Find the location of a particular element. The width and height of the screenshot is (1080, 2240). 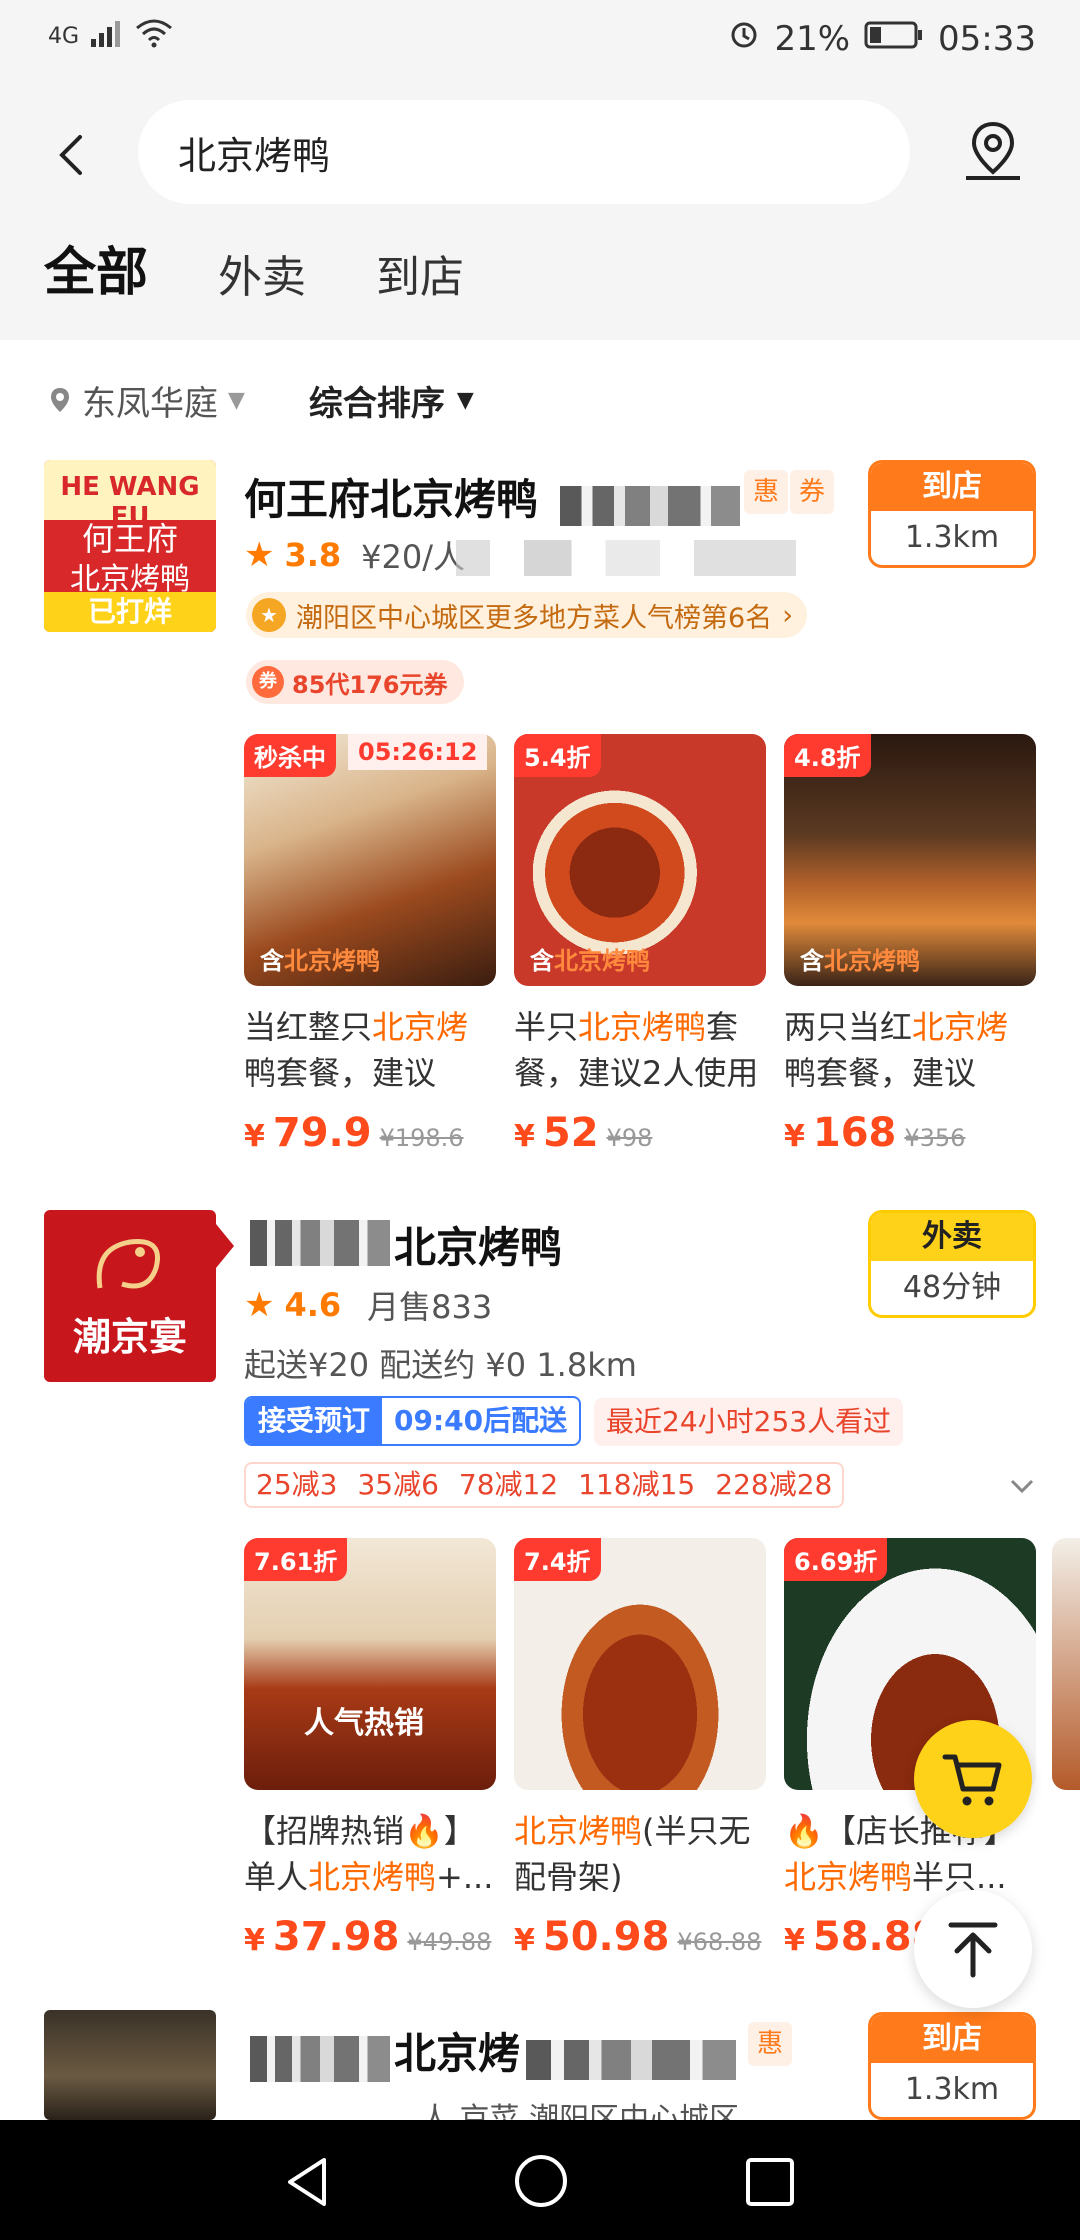

nav-home-button is located at coordinates (541, 2181).